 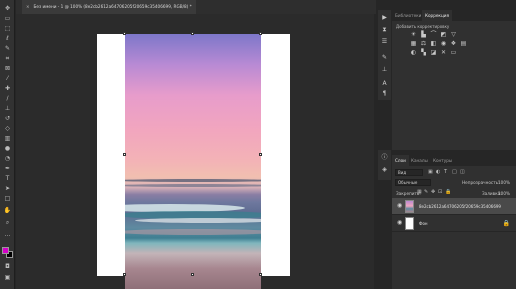 I want to click on layer-row: ◉ 8e2cb2612a64706205f20659c35406699, so click(x=454, y=206).